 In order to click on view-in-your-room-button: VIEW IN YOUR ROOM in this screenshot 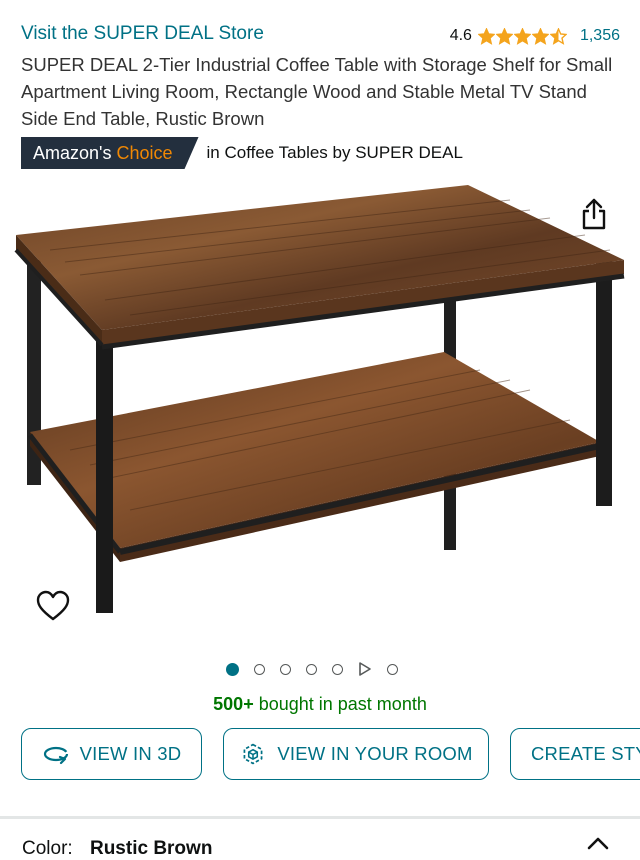, I will do `click(356, 754)`.